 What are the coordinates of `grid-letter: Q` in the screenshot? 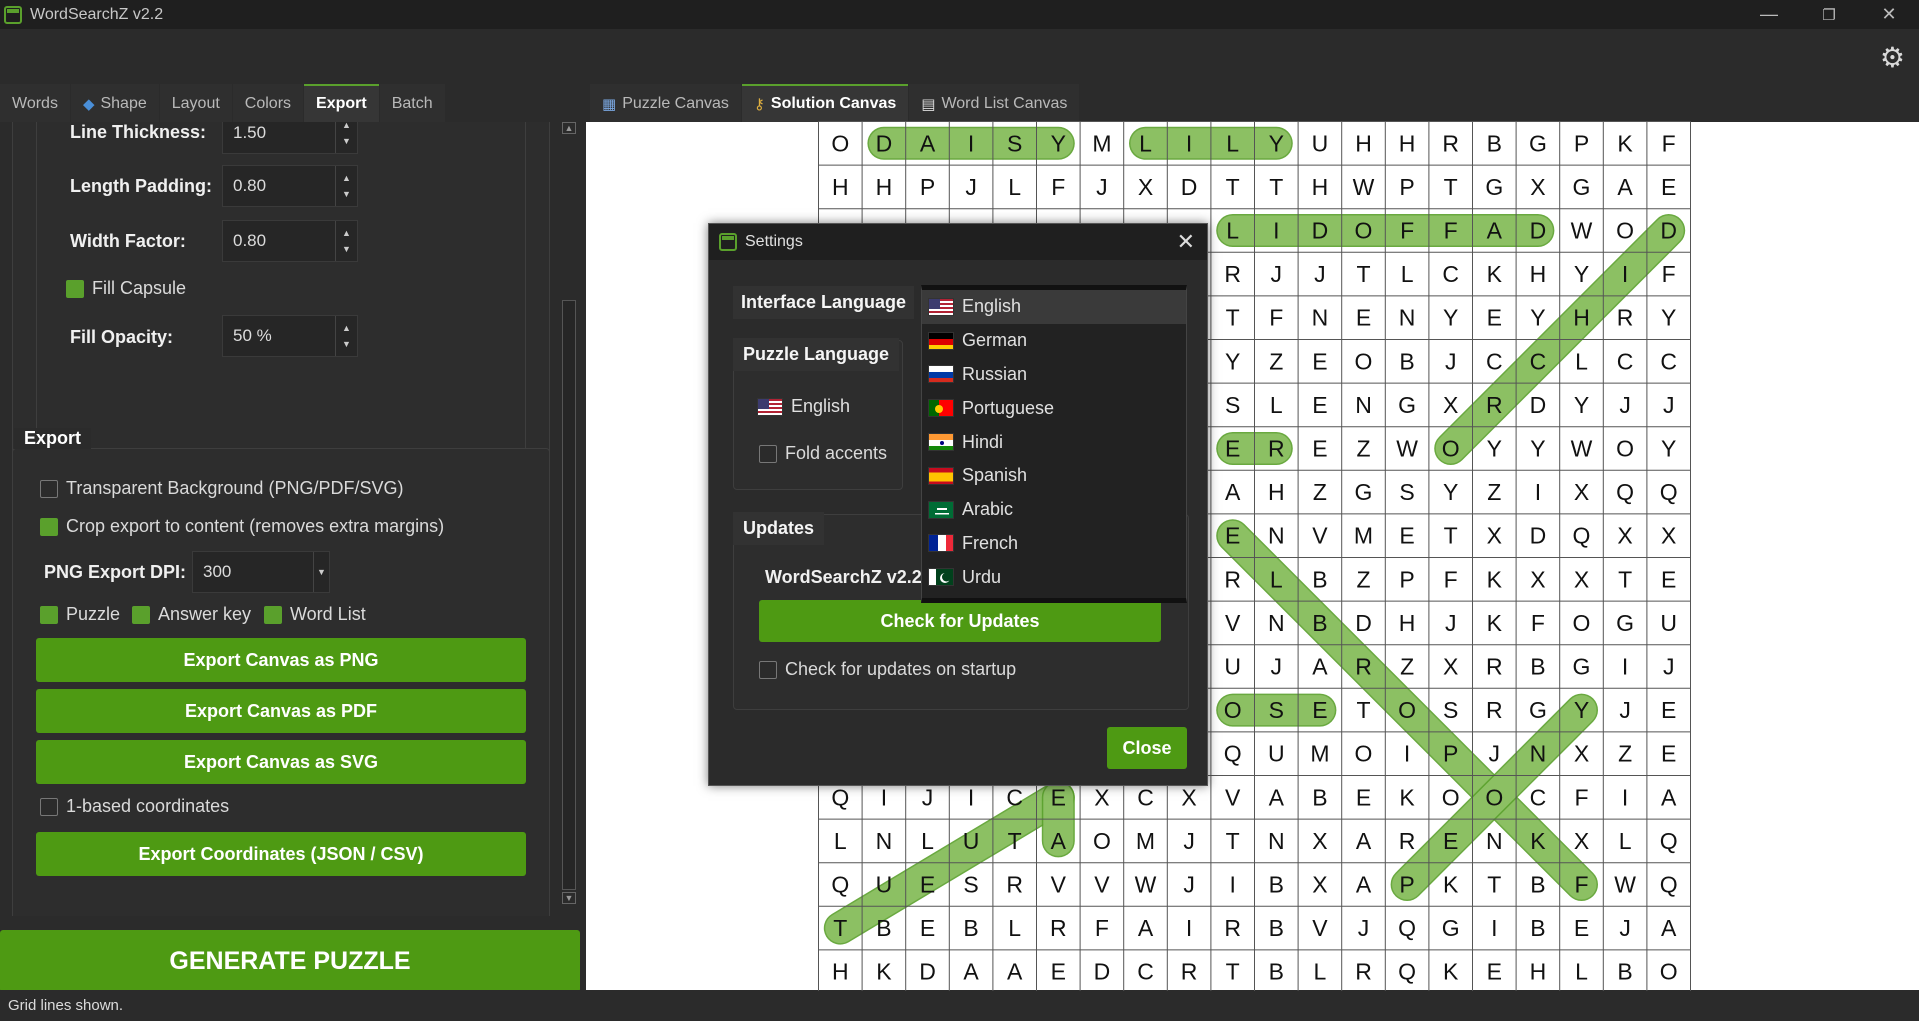 It's located at (1407, 928).